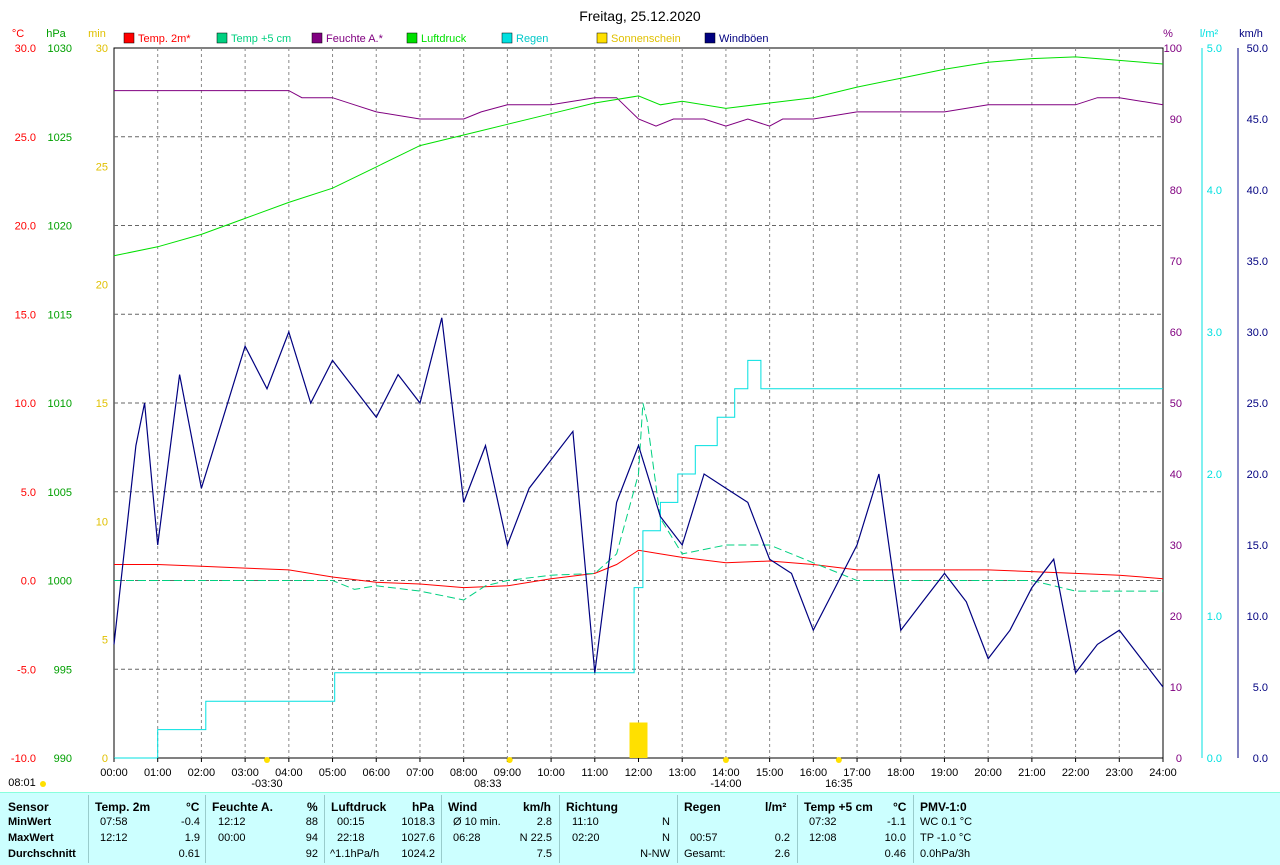 This screenshot has width=1280, height=865. What do you see at coordinates (25, 404) in the screenshot?
I see `temp-tick-label: 10.0` at bounding box center [25, 404].